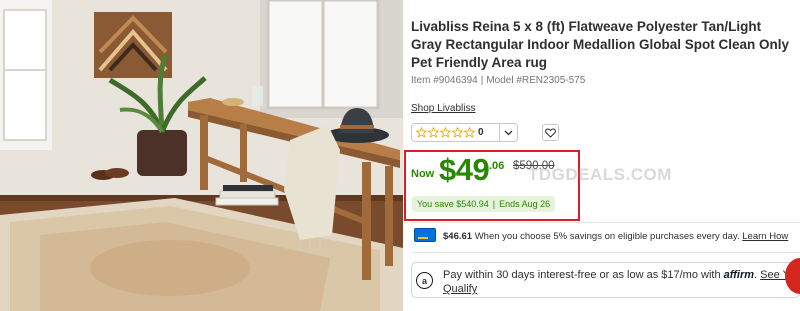 The width and height of the screenshot is (800, 311). What do you see at coordinates (600, 174) in the screenshot?
I see `watermark: TDGDEALS.COM` at bounding box center [600, 174].